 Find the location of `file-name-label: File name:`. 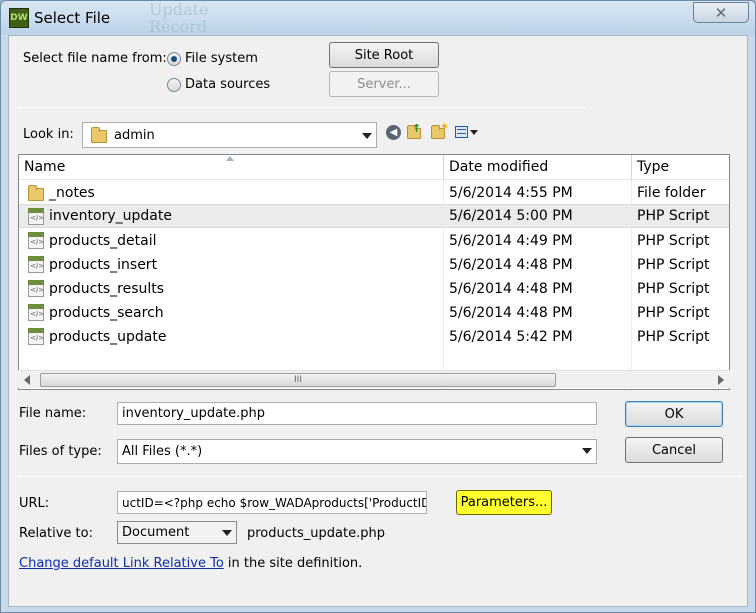

file-name-label: File name: is located at coordinates (53, 413).